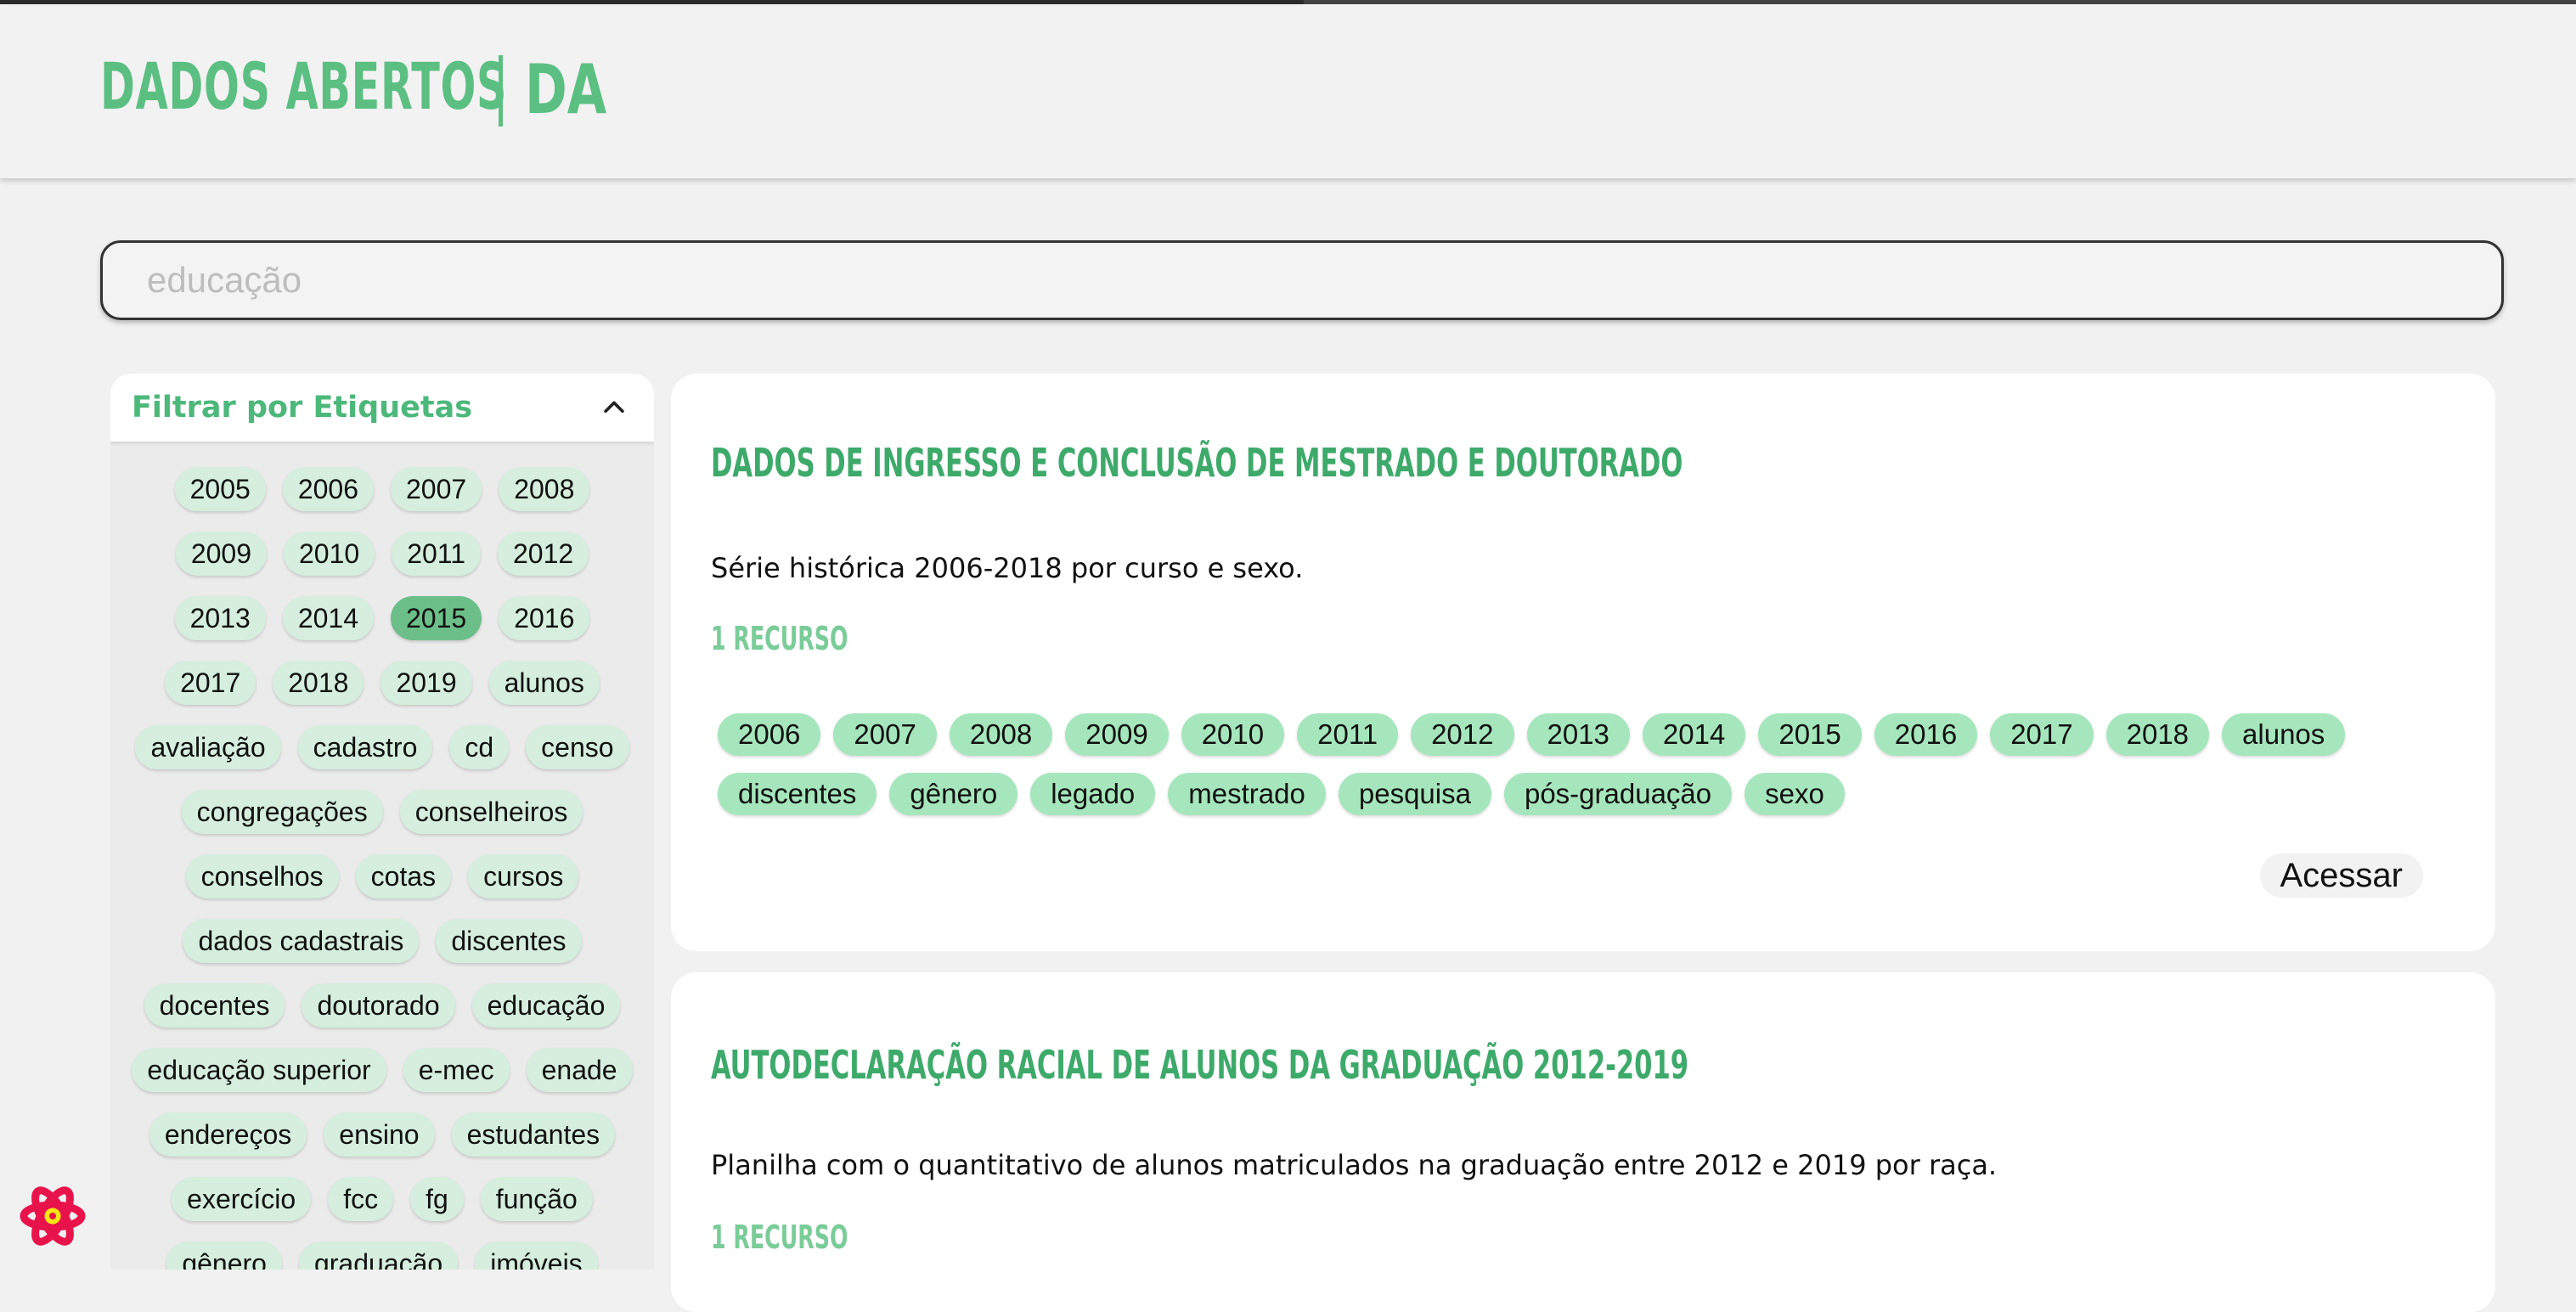 Image resolution: width=2576 pixels, height=1312 pixels. What do you see at coordinates (2157, 734) in the screenshot?
I see `dataset-tag: 2018` at bounding box center [2157, 734].